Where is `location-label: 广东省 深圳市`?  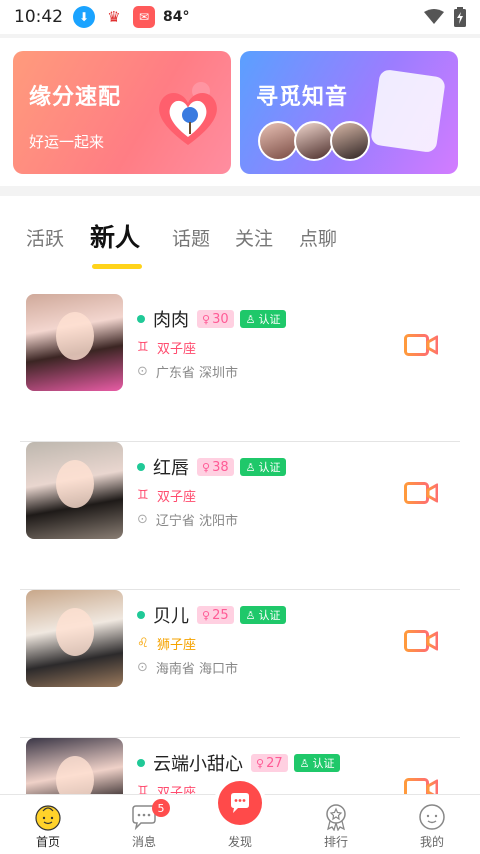 location-label: 广东省 深圳市 is located at coordinates (197, 373).